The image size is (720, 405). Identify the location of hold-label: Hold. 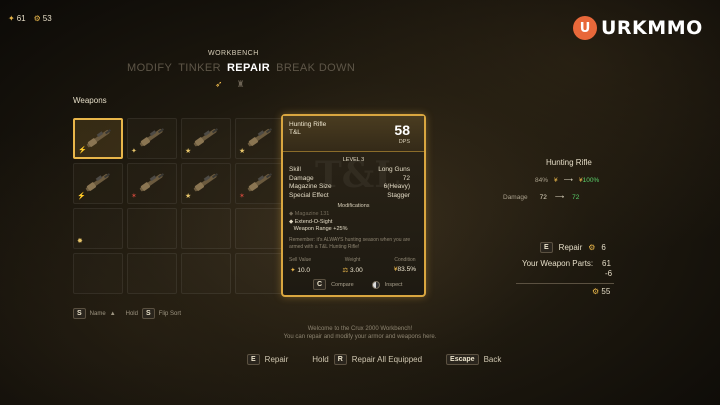
(131, 313).